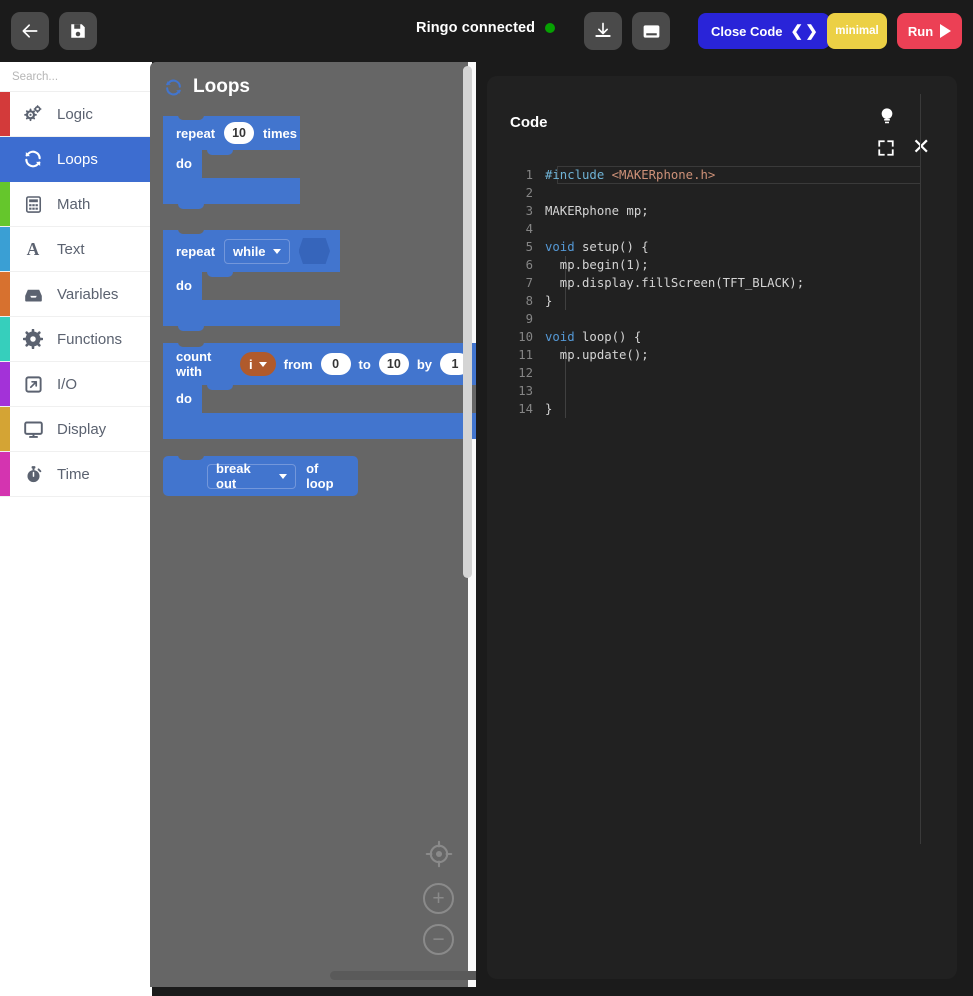  I want to click on code-line: 12, so click(722, 373).